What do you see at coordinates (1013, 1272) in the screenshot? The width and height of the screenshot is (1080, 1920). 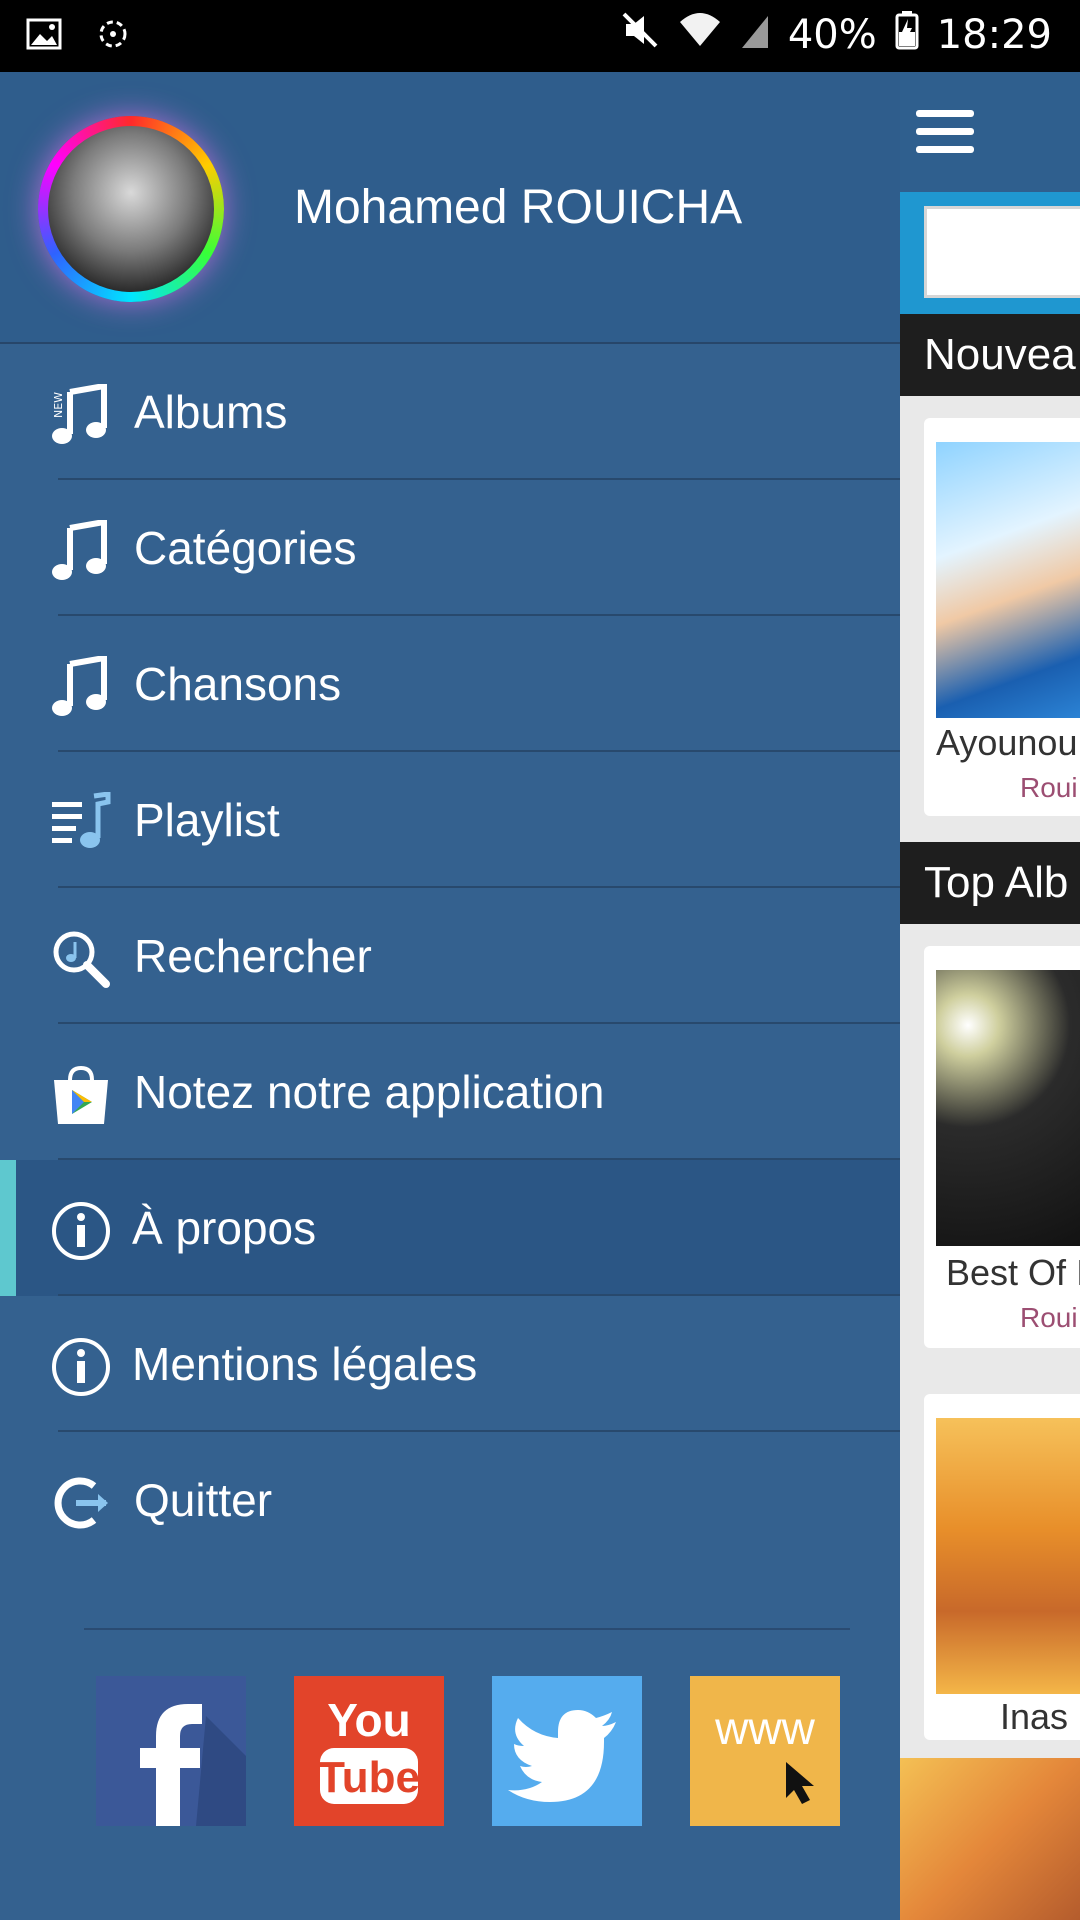 I see `album-title: Best Of I` at bounding box center [1013, 1272].